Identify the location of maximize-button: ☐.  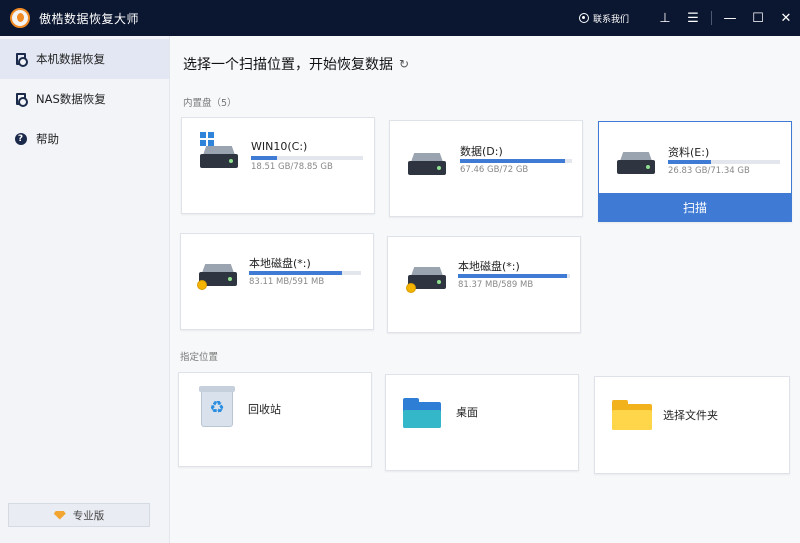
(758, 18).